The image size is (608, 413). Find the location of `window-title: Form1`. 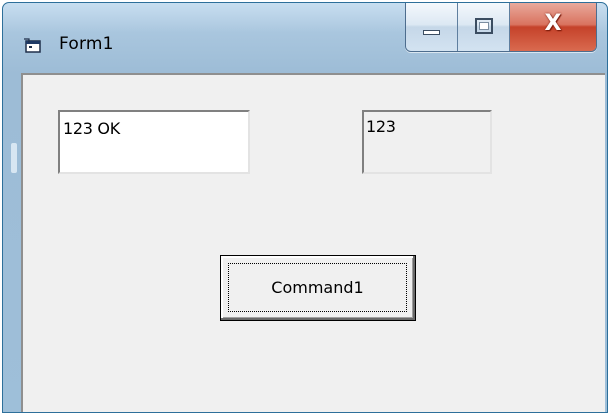

window-title: Form1 is located at coordinates (86, 44).